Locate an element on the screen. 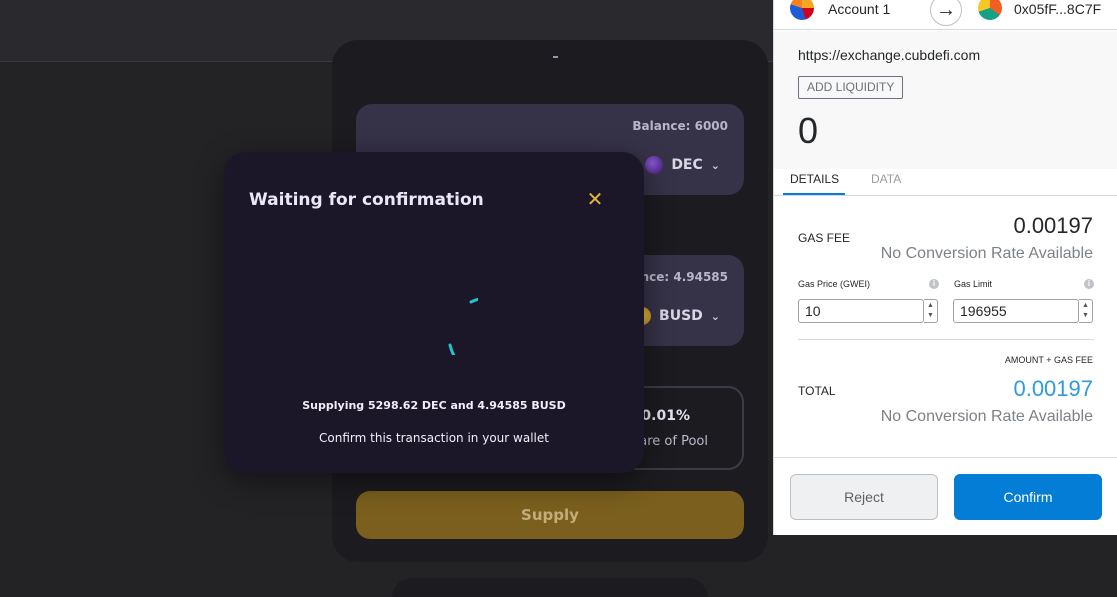  token-symbol: DEC is located at coordinates (687, 165).